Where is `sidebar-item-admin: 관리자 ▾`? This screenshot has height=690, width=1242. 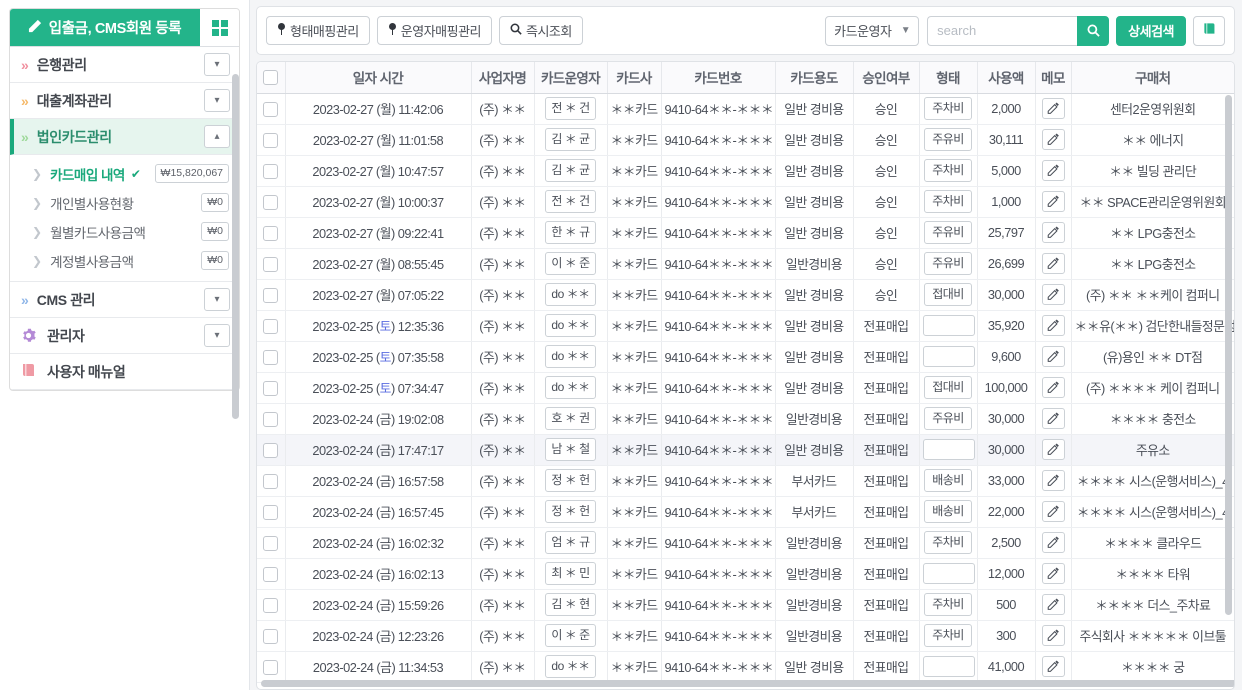
sidebar-item-admin: 관리자 ▾ is located at coordinates (124, 336).